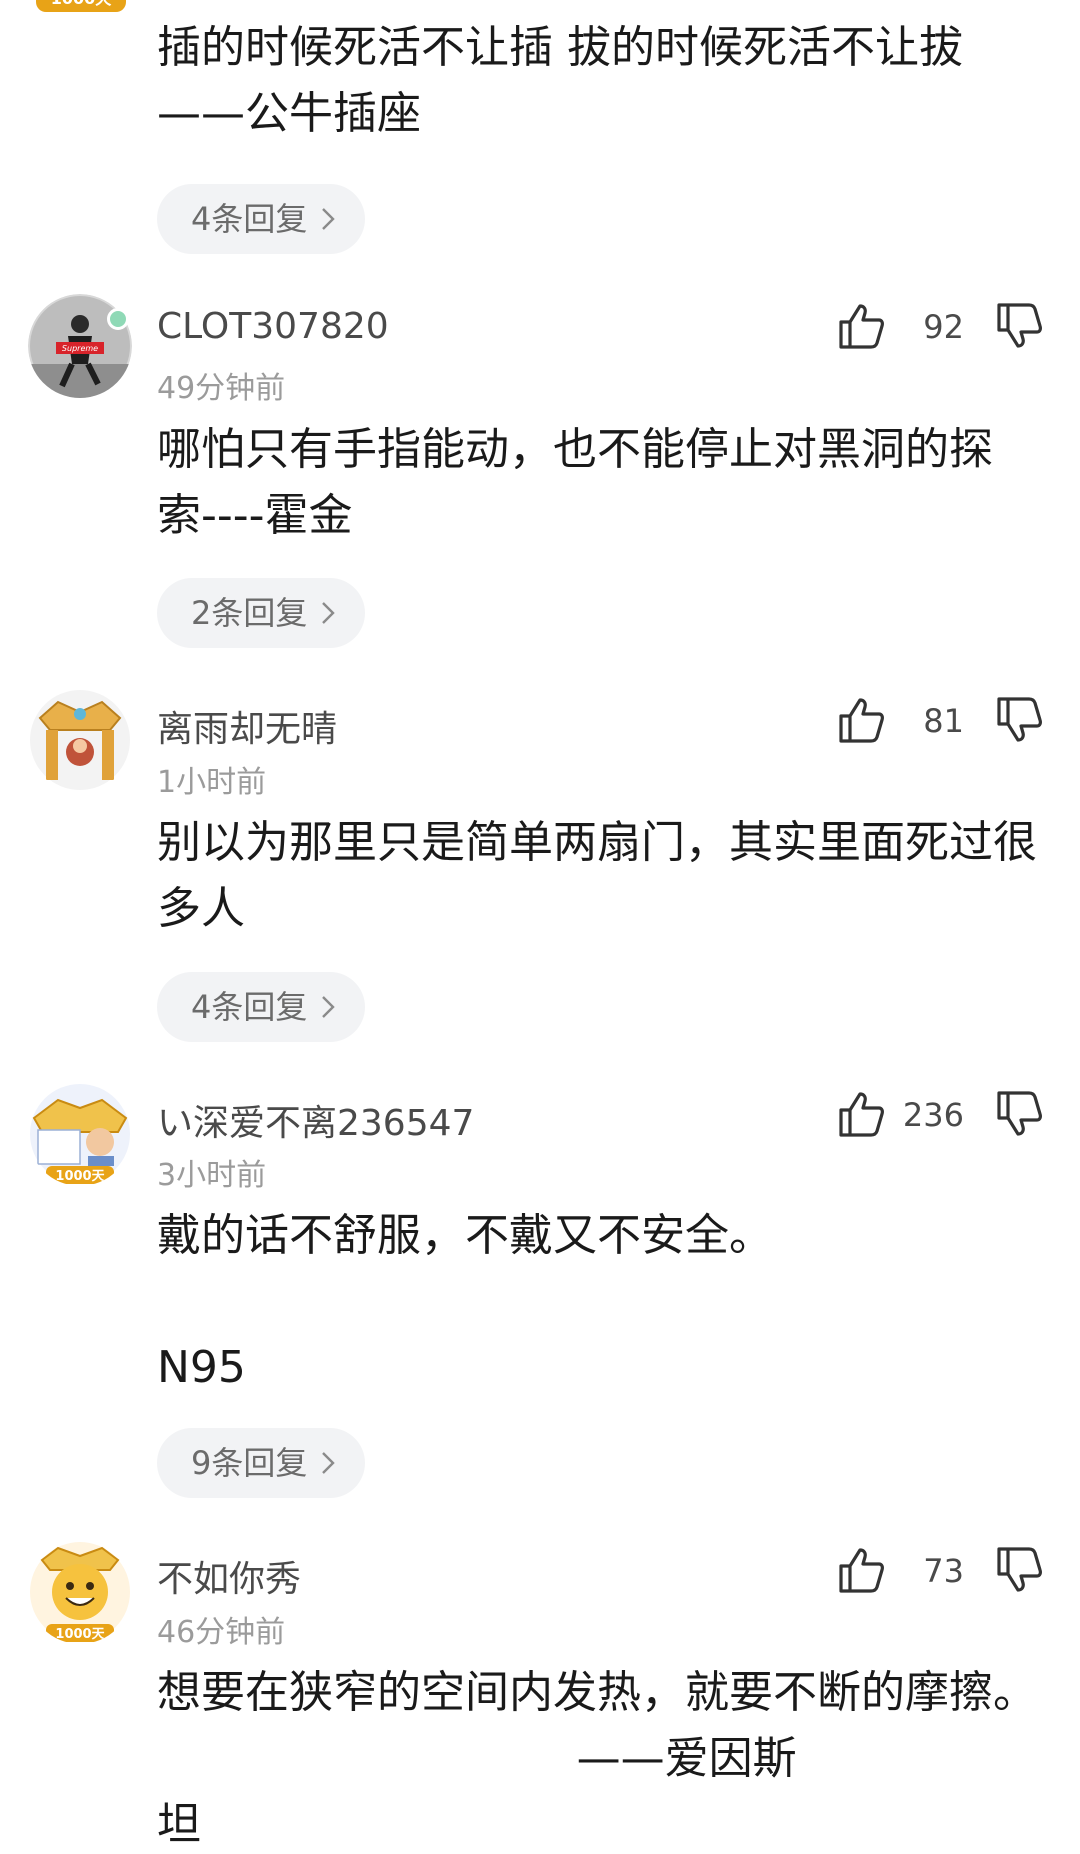  What do you see at coordinates (212, 782) in the screenshot?
I see `timestamp: 1小时前` at bounding box center [212, 782].